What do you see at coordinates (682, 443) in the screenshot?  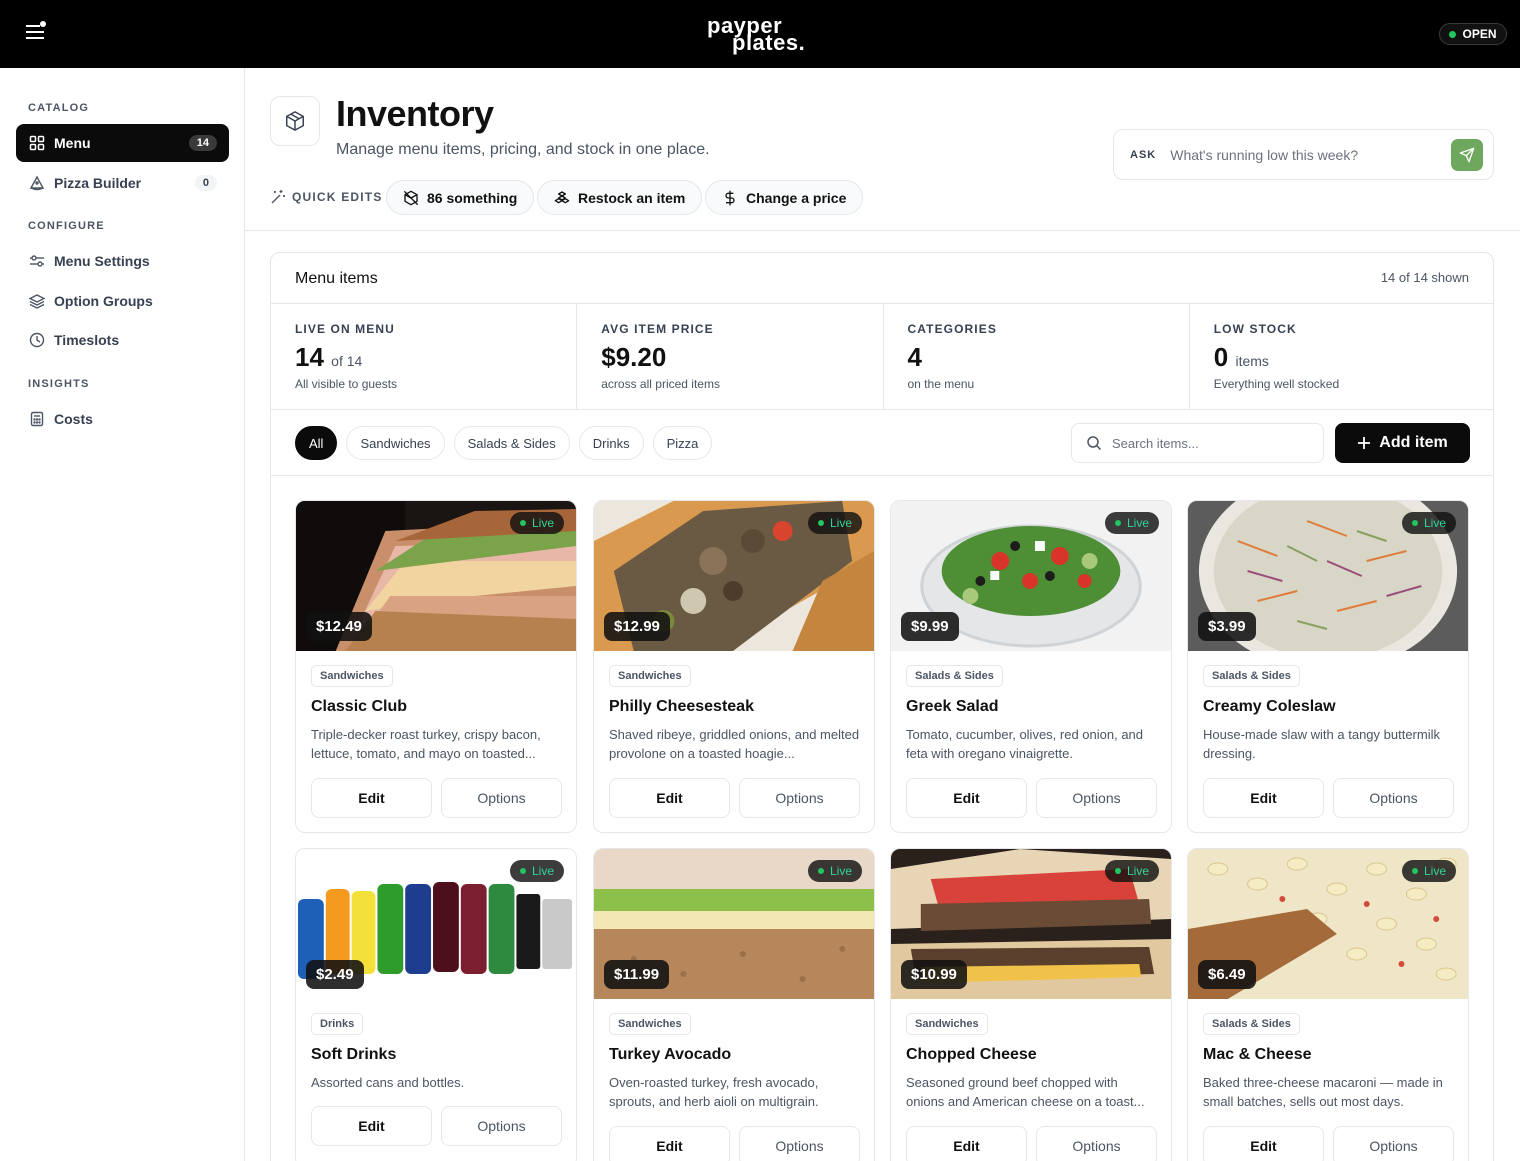 I see `filter-chip-pizza: Pizza` at bounding box center [682, 443].